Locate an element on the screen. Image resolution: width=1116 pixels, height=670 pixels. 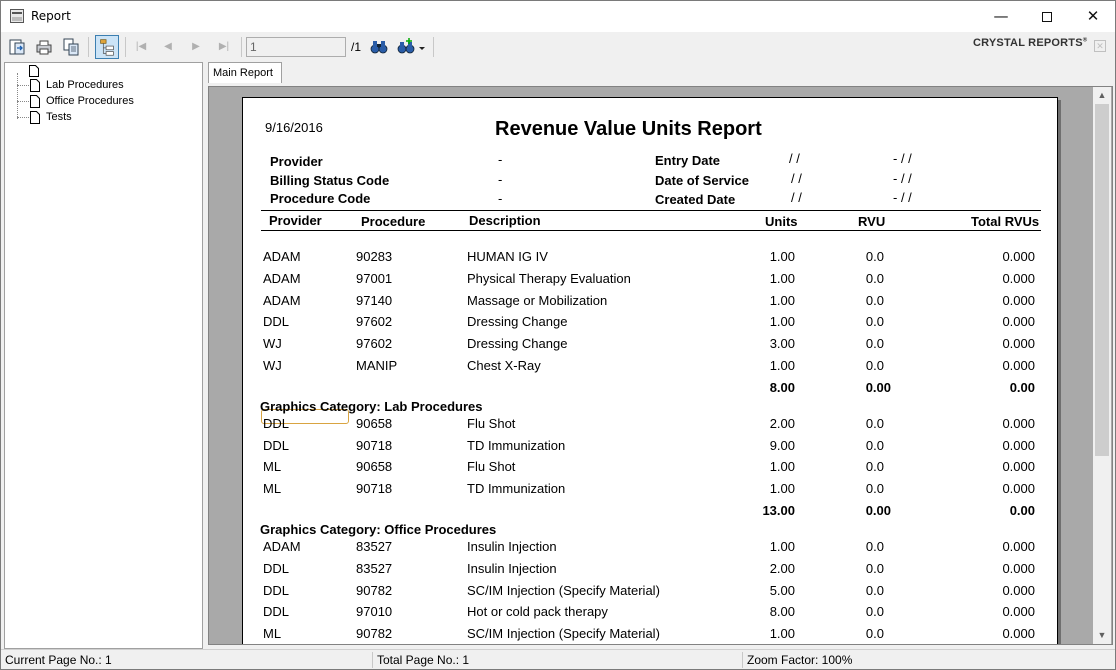
cell-procedure: 90718 is located at coordinates (374, 489).